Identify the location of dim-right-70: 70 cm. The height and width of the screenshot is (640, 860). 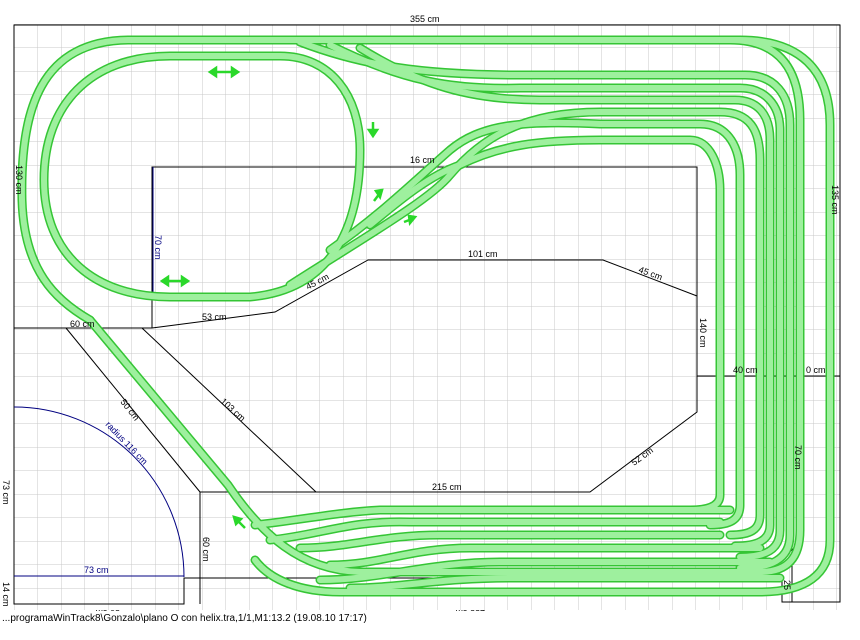
(798, 457).